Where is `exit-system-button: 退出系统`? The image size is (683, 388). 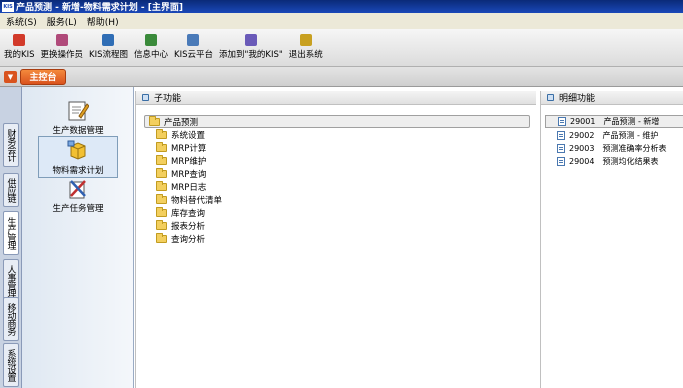
exit-system-button: 退出系统 is located at coordinates (306, 47).